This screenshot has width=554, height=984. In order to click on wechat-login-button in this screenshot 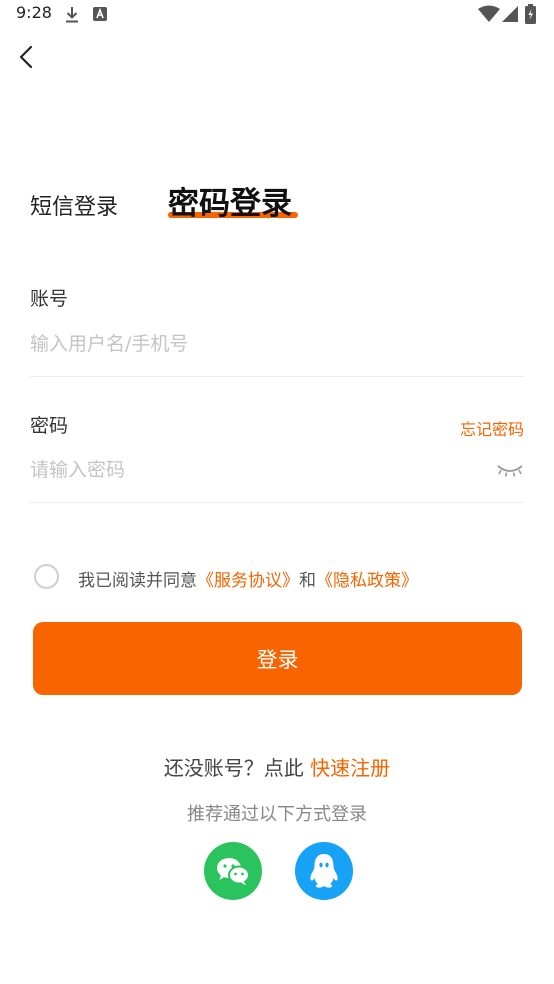, I will do `click(233, 871)`.